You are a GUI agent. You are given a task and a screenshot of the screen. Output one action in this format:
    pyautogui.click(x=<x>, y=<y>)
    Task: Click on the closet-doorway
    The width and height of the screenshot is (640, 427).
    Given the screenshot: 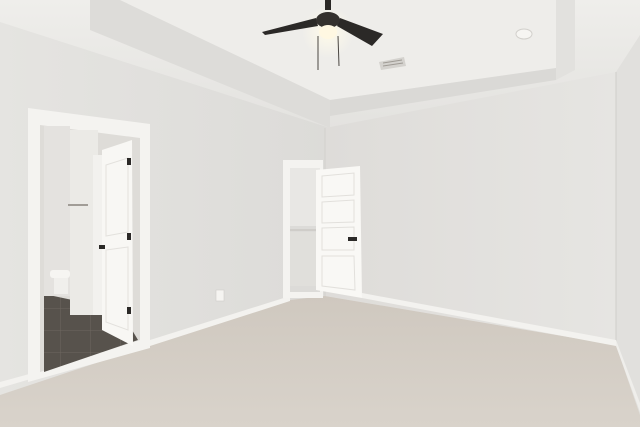 What is the action you would take?
    pyautogui.click(x=322, y=229)
    